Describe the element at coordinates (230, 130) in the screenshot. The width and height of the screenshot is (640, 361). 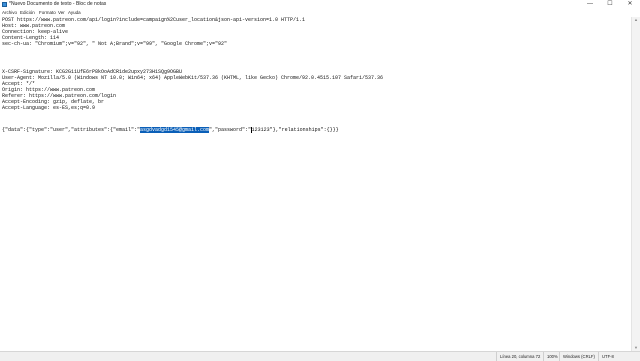
I see `json-text-middle: ","password":"` at that location.